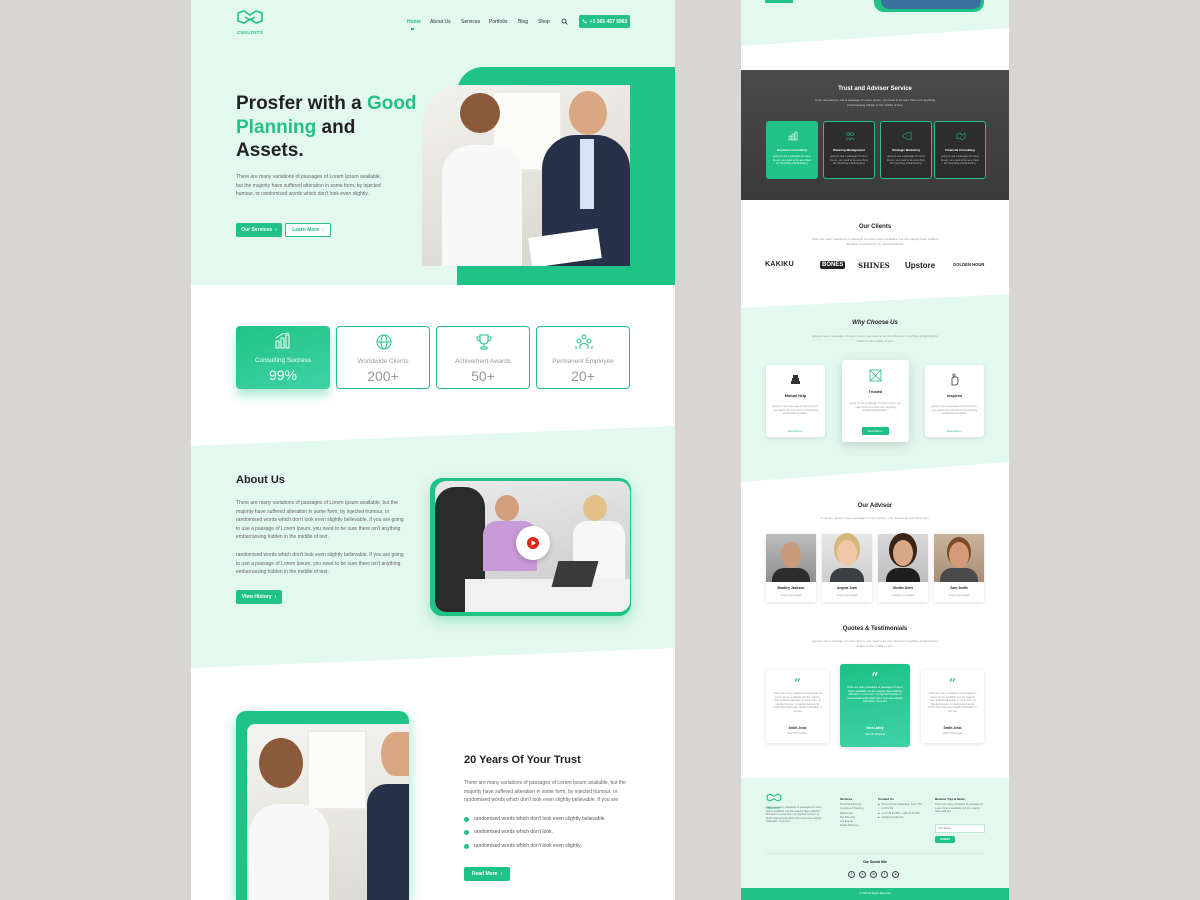 This screenshot has width=1200, height=900. Describe the element at coordinates (595, 508) in the screenshot. I see `person-shape` at that location.